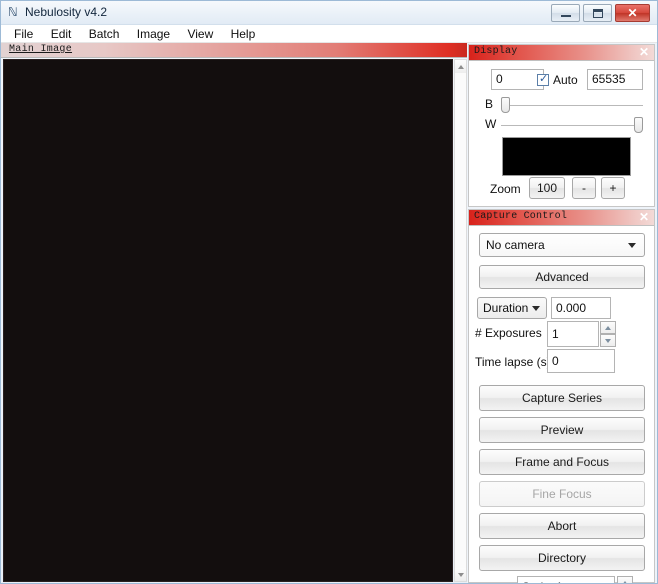  I want to click on close-icon: ✕, so click(632, 13).